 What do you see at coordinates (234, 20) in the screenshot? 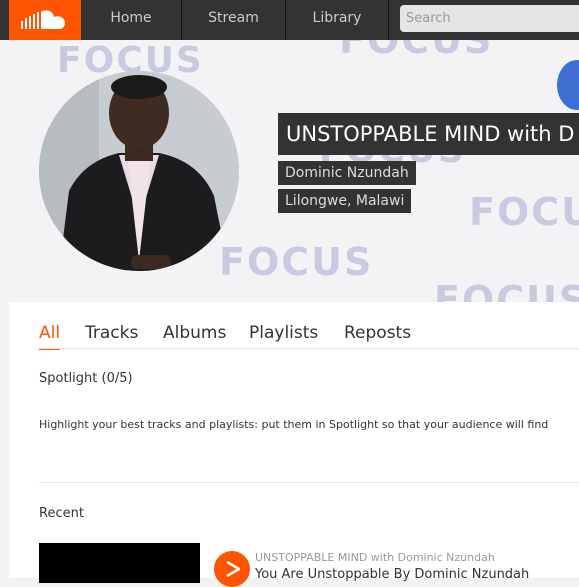
I see `nav-stream: Stream` at bounding box center [234, 20].